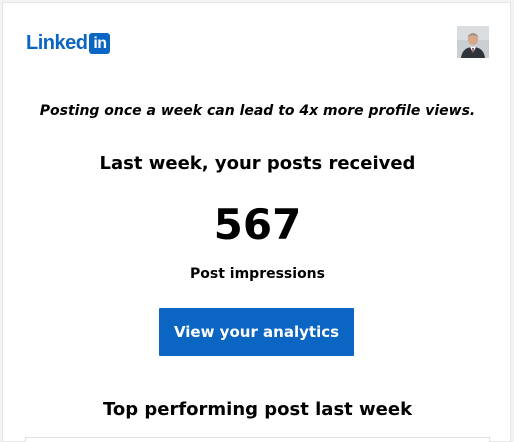 The image size is (514, 442). I want to click on profile-photo-icon, so click(473, 42).